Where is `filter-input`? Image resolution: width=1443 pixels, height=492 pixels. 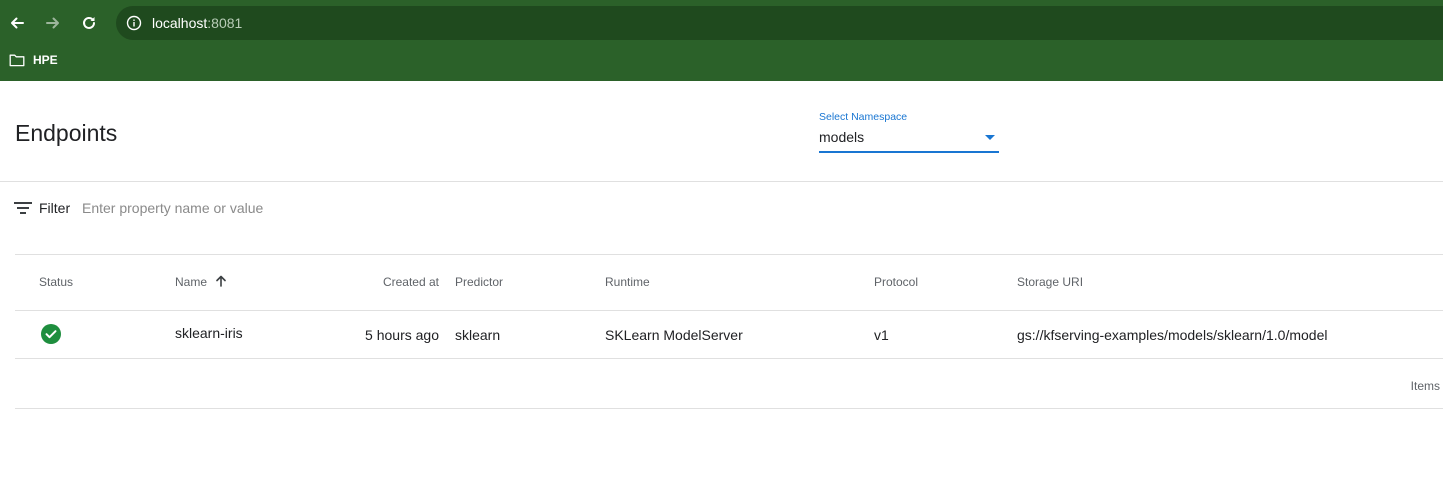
filter-input is located at coordinates (282, 208).